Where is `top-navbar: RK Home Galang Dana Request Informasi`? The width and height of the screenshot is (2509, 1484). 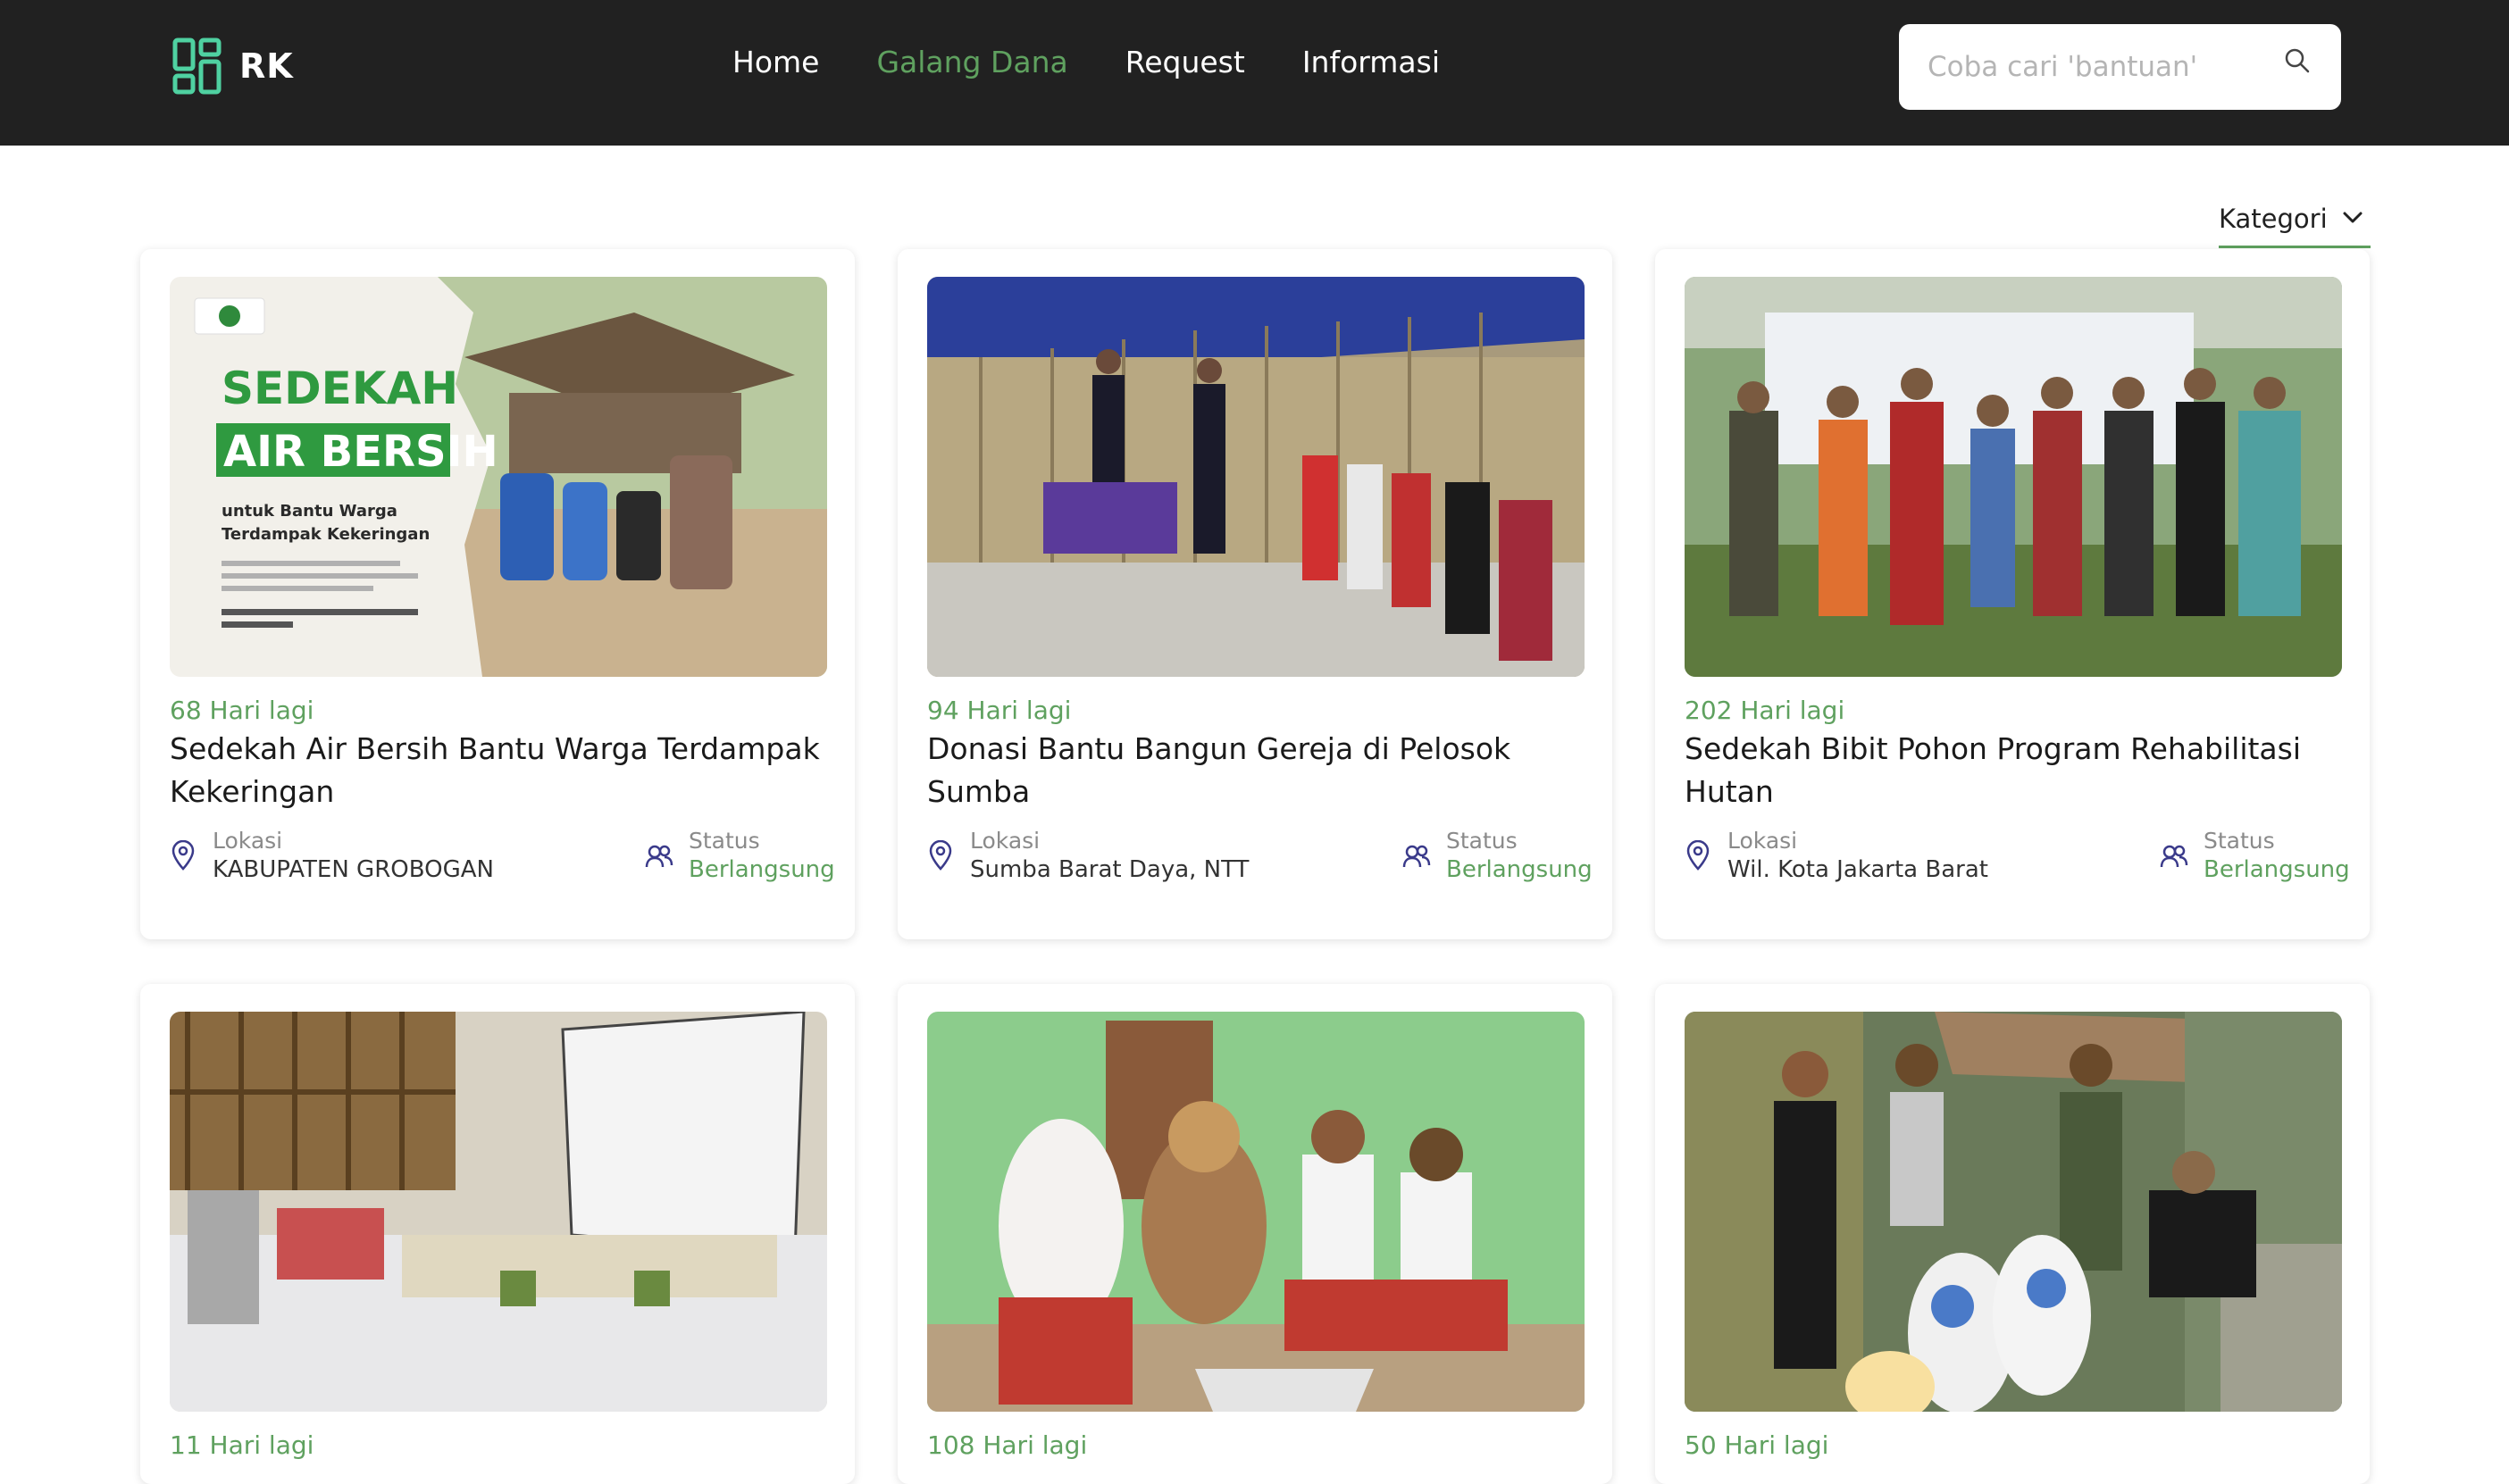 top-navbar: RK Home Galang Dana Request Informasi is located at coordinates (1254, 73).